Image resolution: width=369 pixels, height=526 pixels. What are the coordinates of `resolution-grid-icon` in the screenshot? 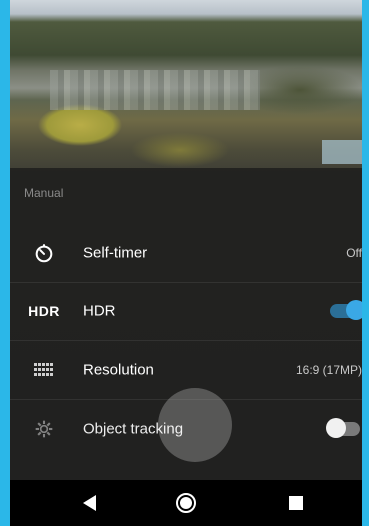 It's located at (44, 370).